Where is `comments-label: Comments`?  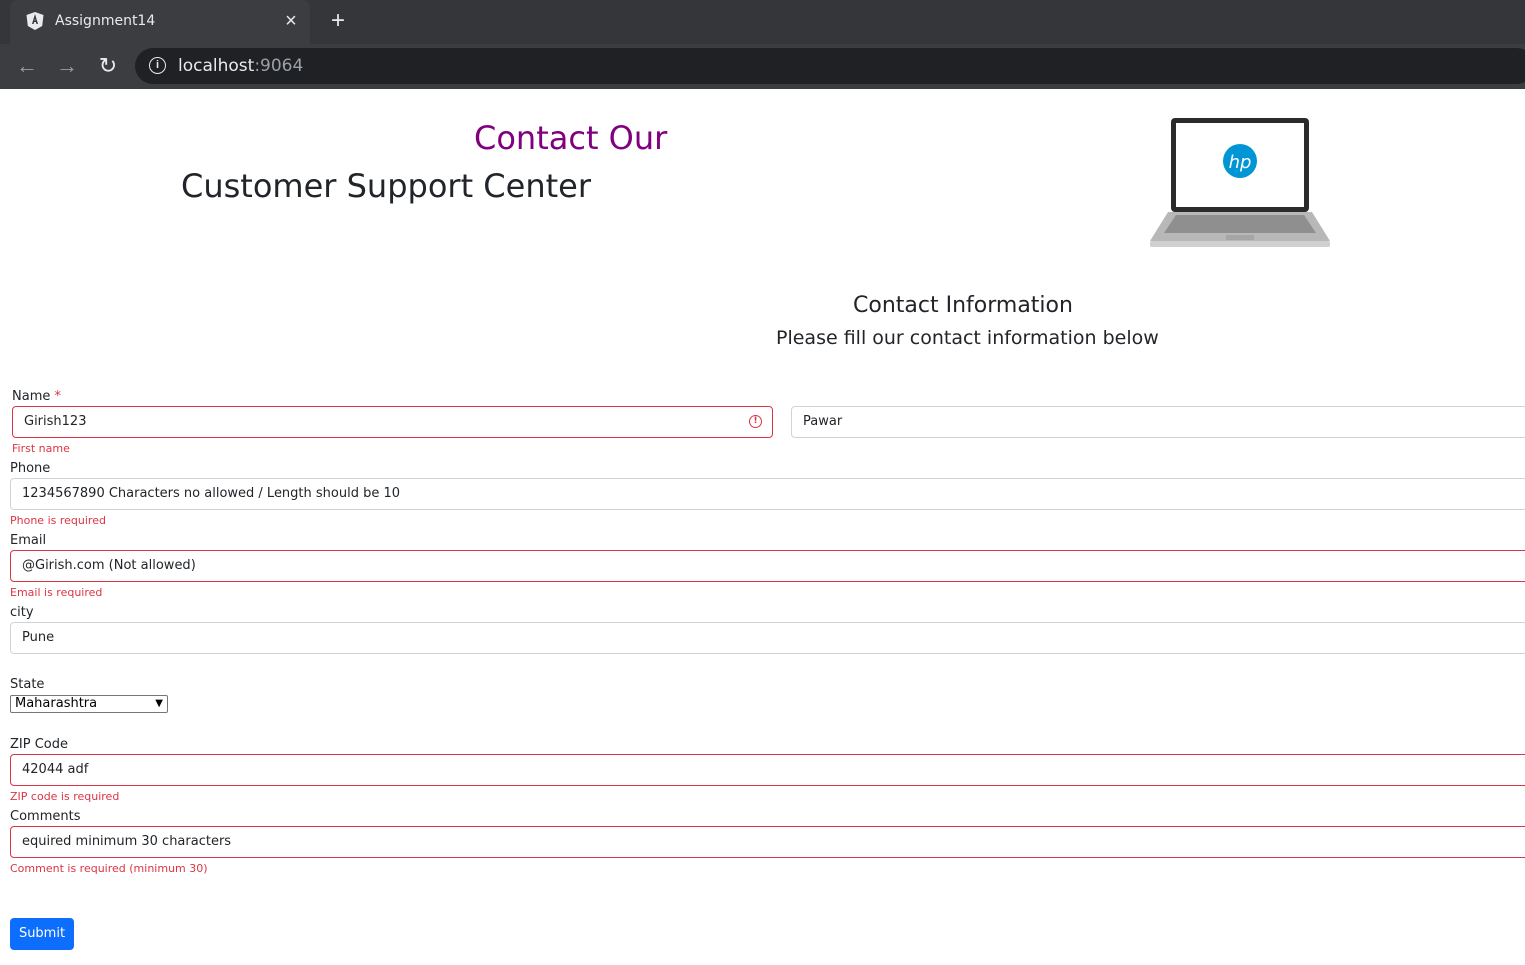 comments-label: Comments is located at coordinates (45, 816).